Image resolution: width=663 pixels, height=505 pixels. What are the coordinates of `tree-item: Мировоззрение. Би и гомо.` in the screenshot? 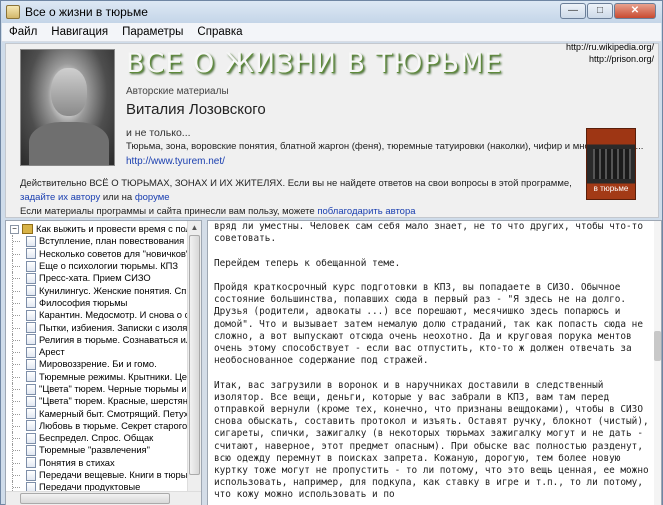 It's located at (97, 364).